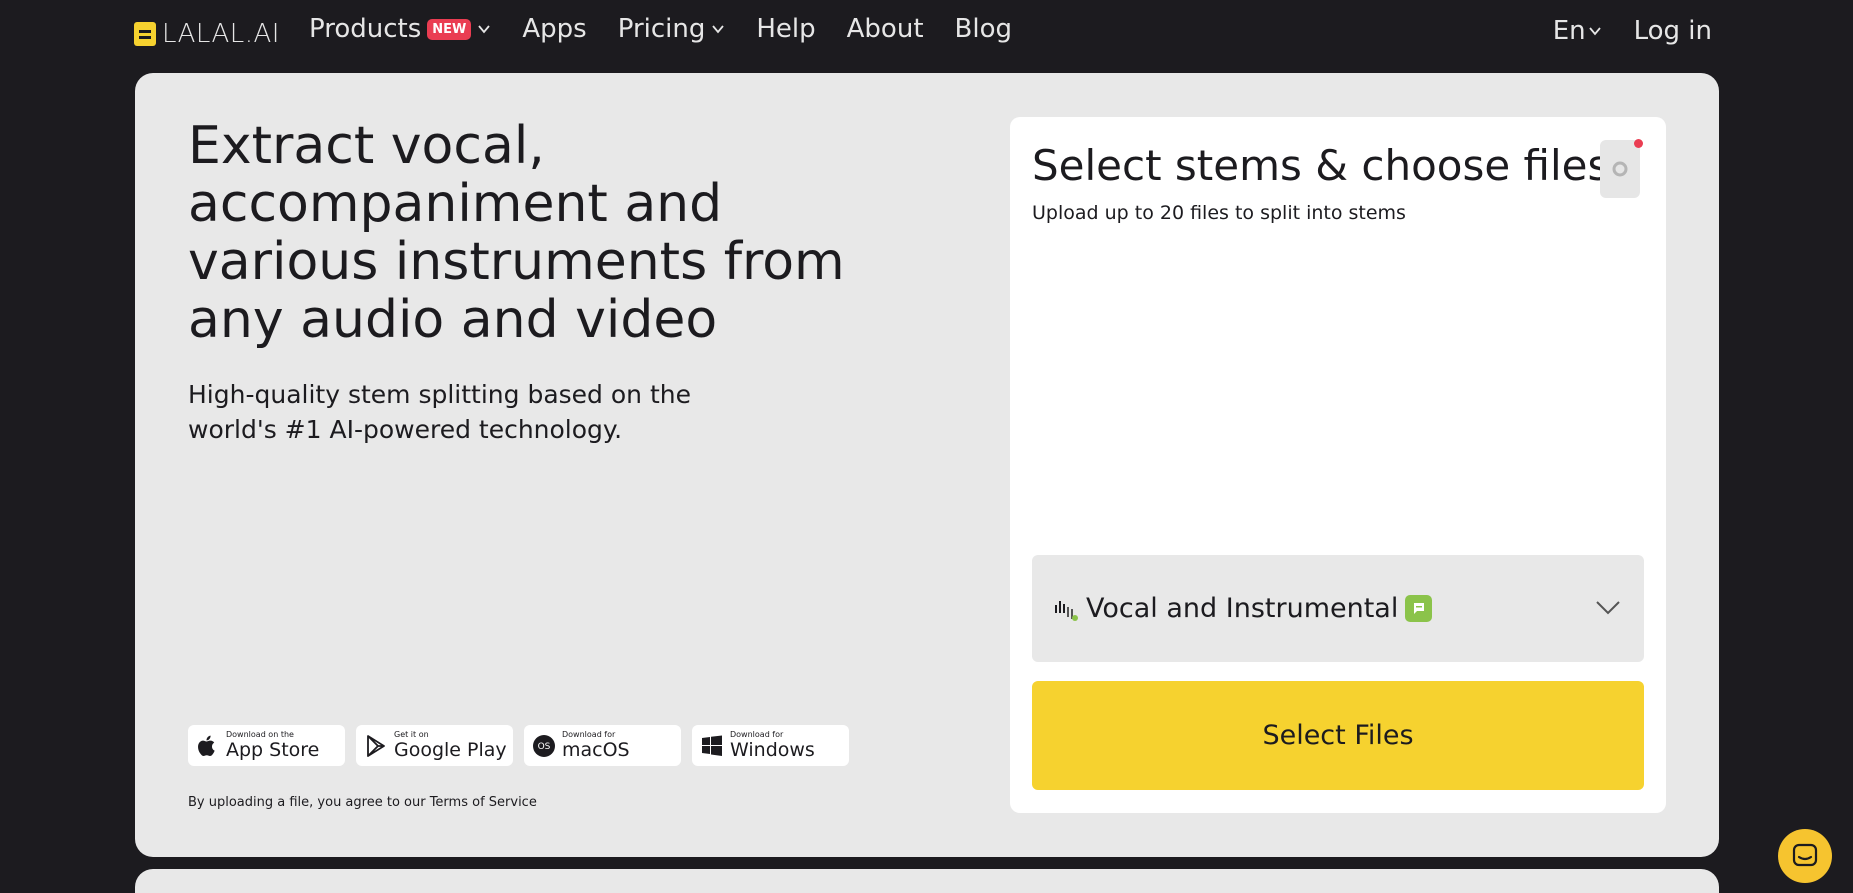  What do you see at coordinates (1638, 143) in the screenshot?
I see `notification-dot` at bounding box center [1638, 143].